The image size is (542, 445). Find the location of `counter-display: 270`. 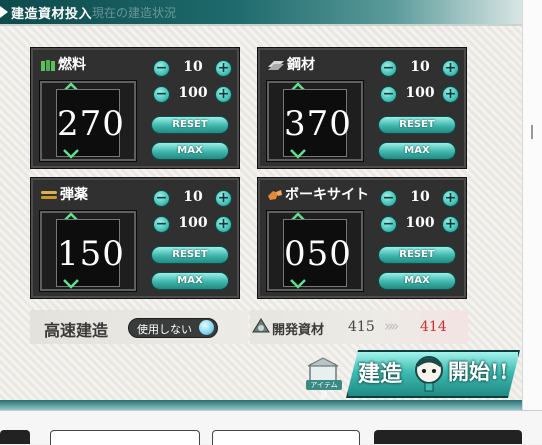

counter-display: 270 is located at coordinates (90, 123).